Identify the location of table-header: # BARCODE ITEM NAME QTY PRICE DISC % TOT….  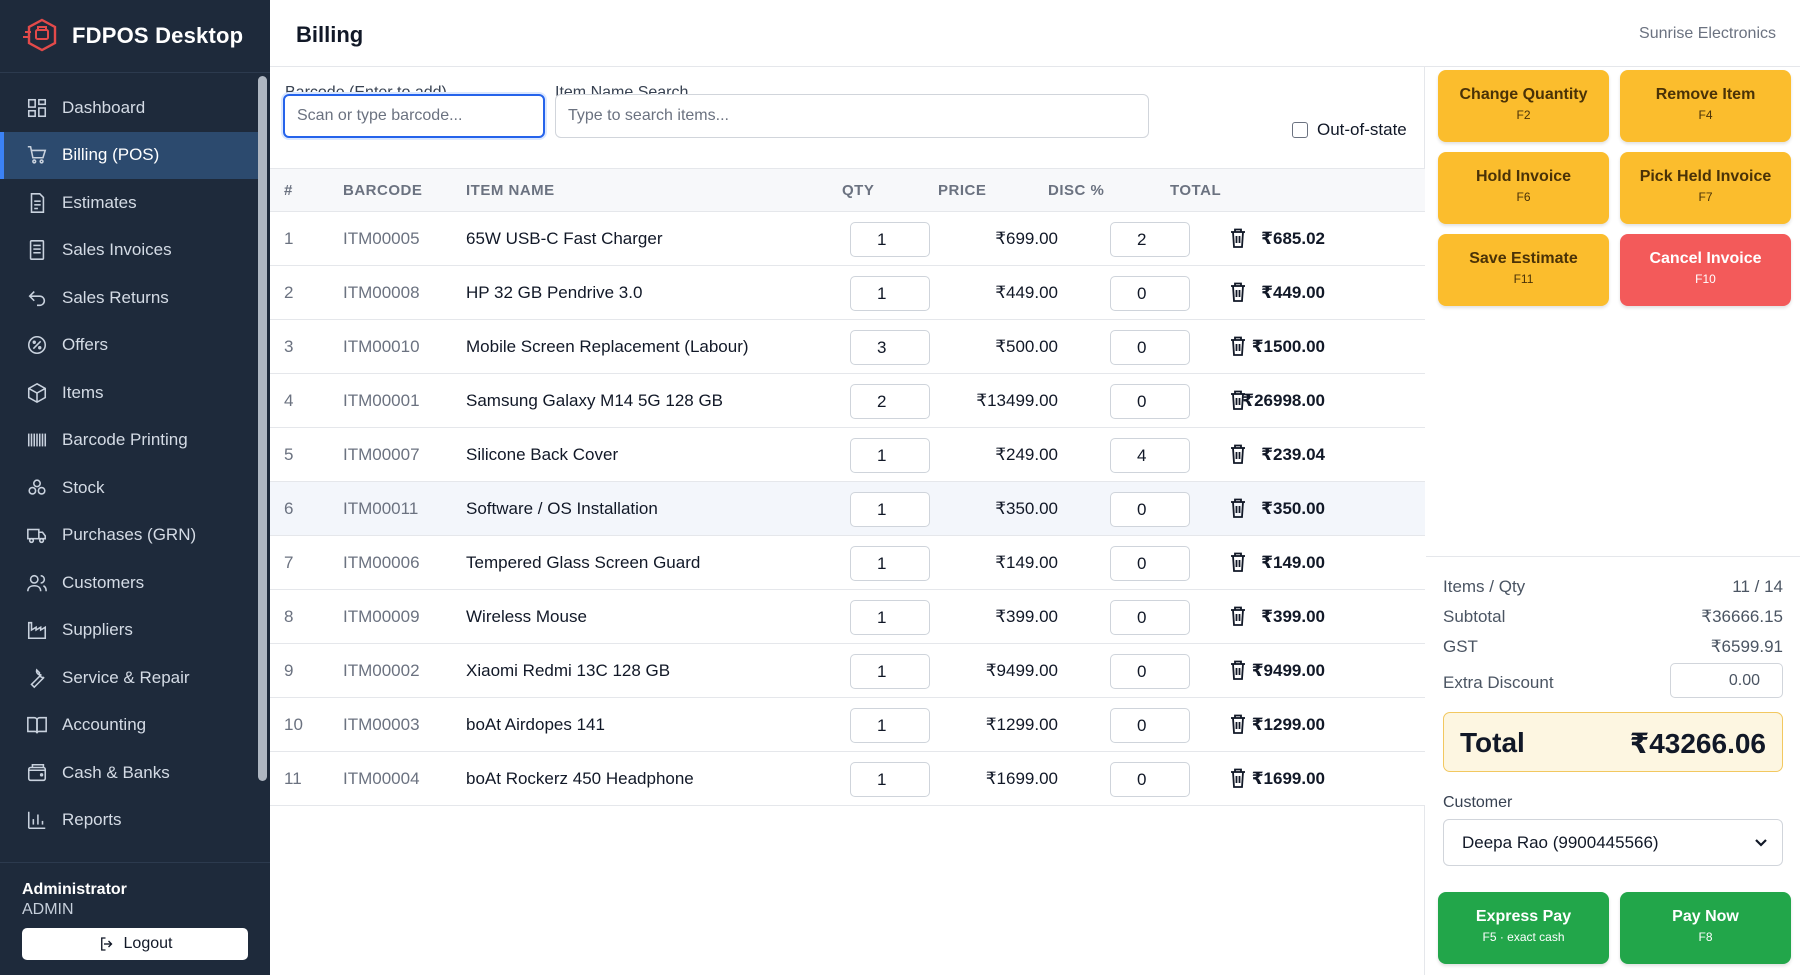
(847, 190).